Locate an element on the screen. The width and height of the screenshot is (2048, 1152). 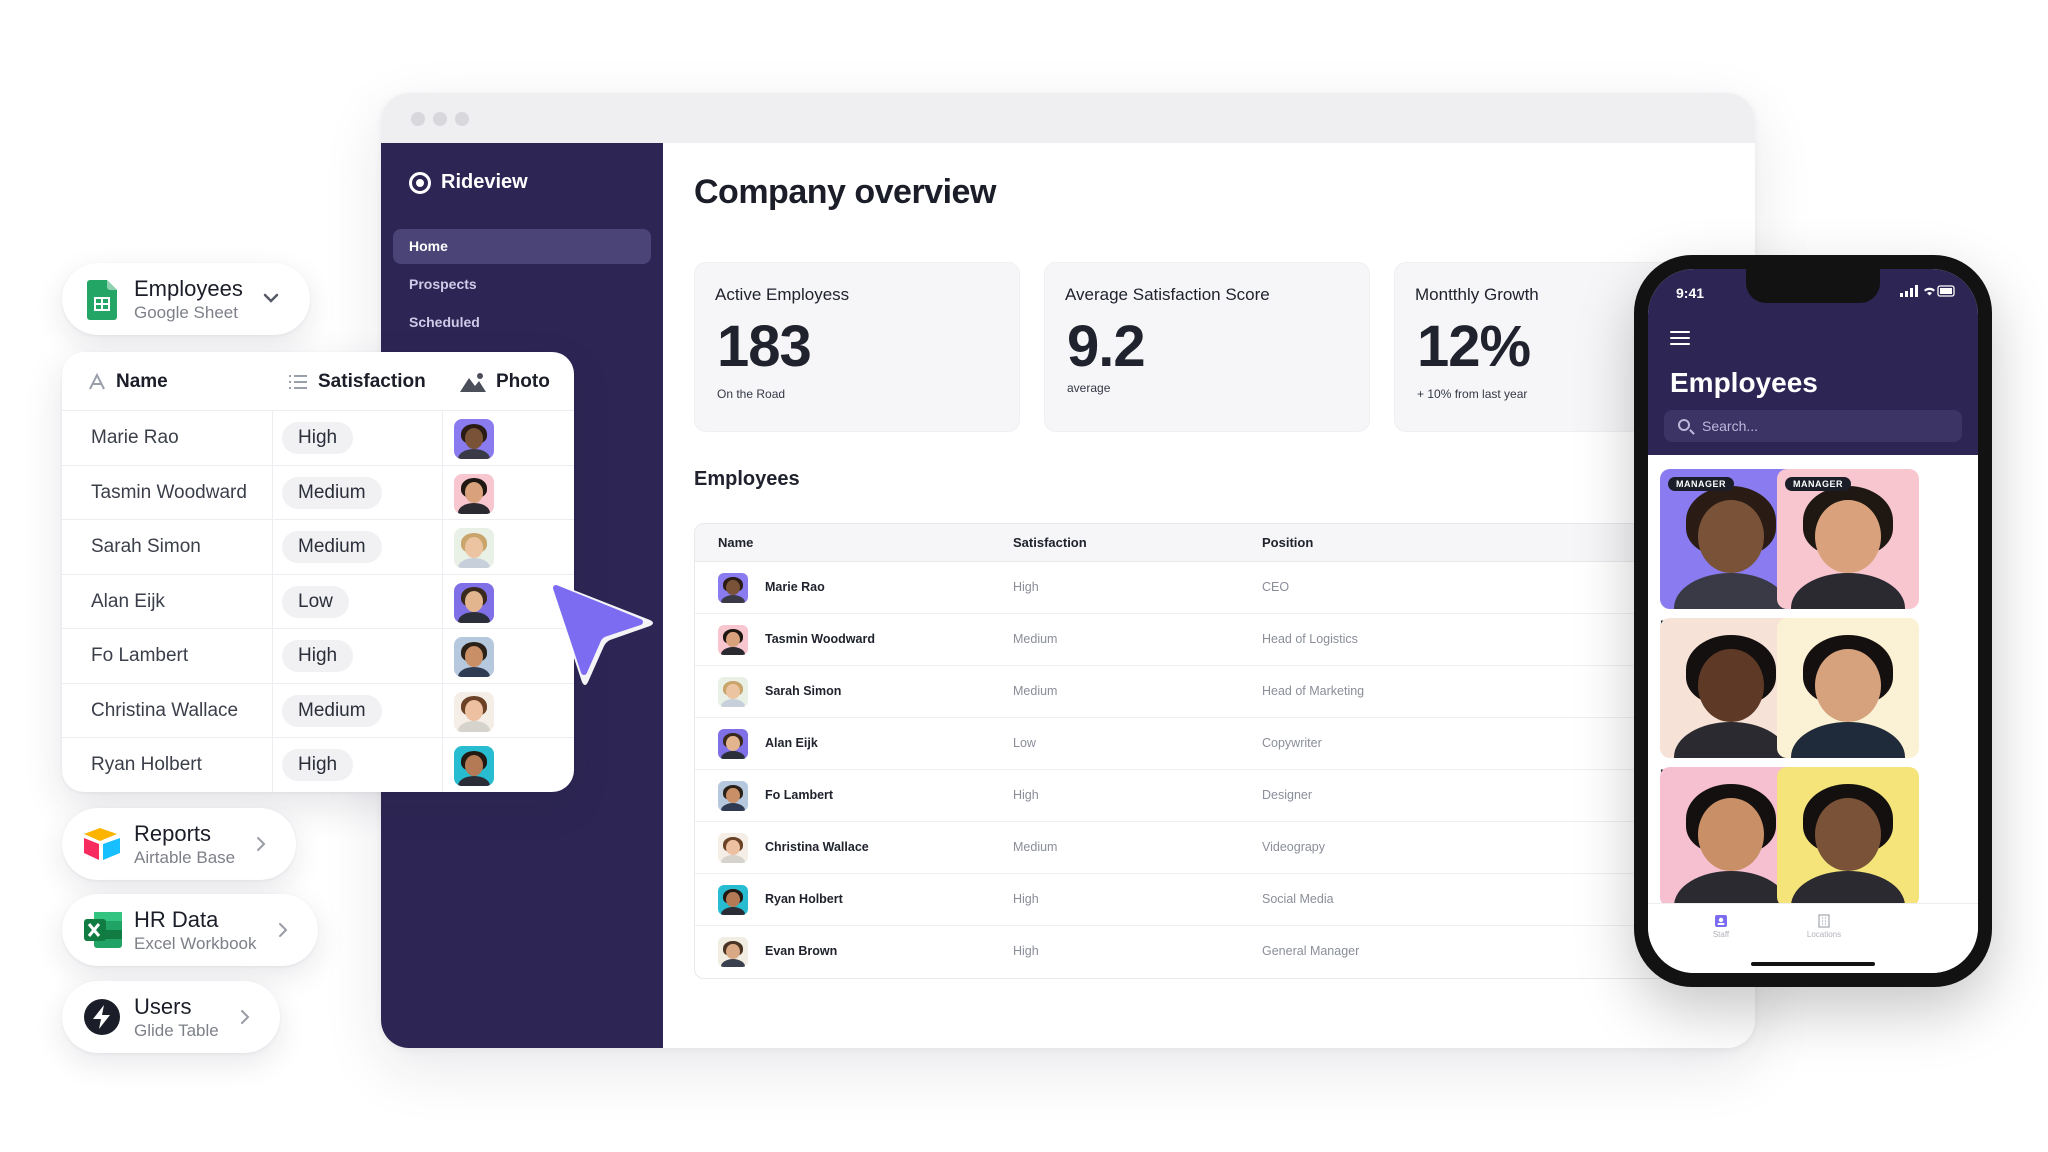
cell-satisfaction: Medium is located at coordinates (1035, 691).